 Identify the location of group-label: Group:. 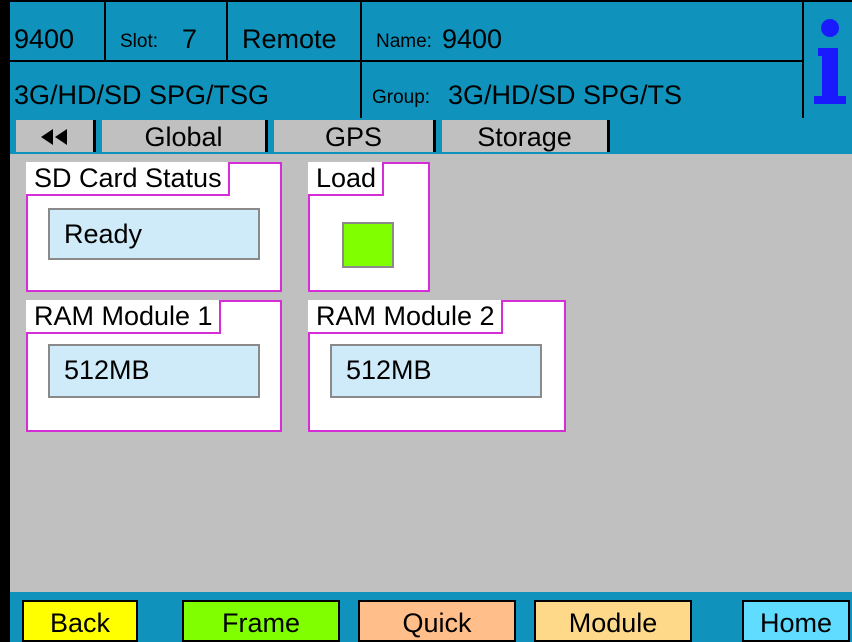
(401, 97).